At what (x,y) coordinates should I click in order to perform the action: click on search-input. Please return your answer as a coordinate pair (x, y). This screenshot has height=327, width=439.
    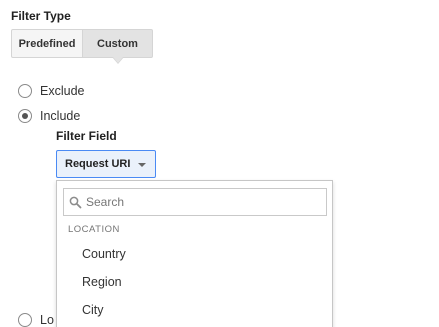
    Looking at the image, I should click on (201, 202).